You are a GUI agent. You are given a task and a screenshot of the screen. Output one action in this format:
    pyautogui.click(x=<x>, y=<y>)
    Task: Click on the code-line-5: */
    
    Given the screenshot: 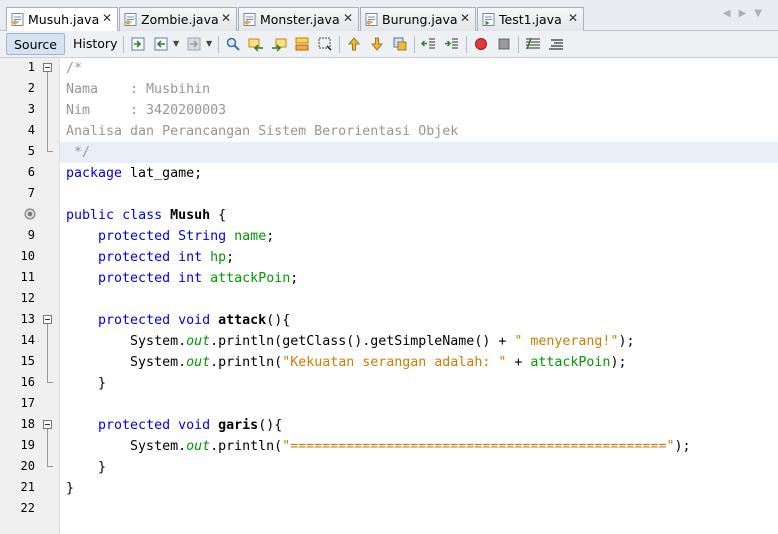 What is the action you would take?
    pyautogui.click(x=78, y=152)
    